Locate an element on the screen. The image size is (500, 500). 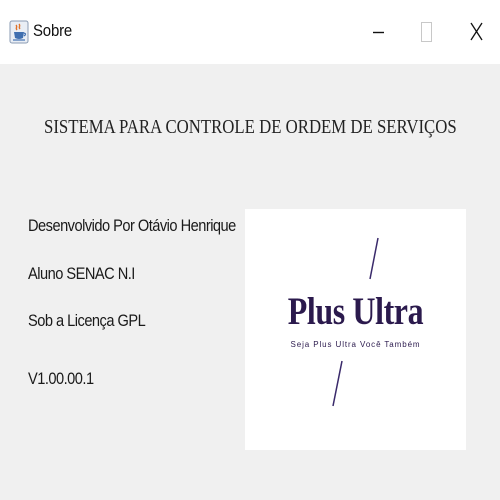
logo-tagline: Seja Plus Ultra Você Também is located at coordinates (355, 344).